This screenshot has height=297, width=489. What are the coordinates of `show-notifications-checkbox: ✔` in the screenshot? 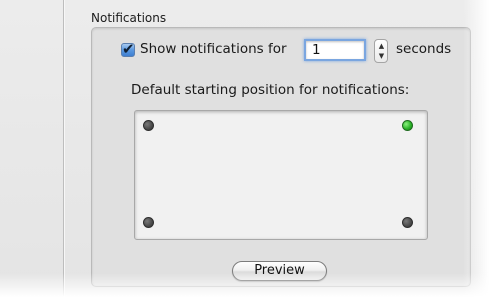 It's located at (128, 49).